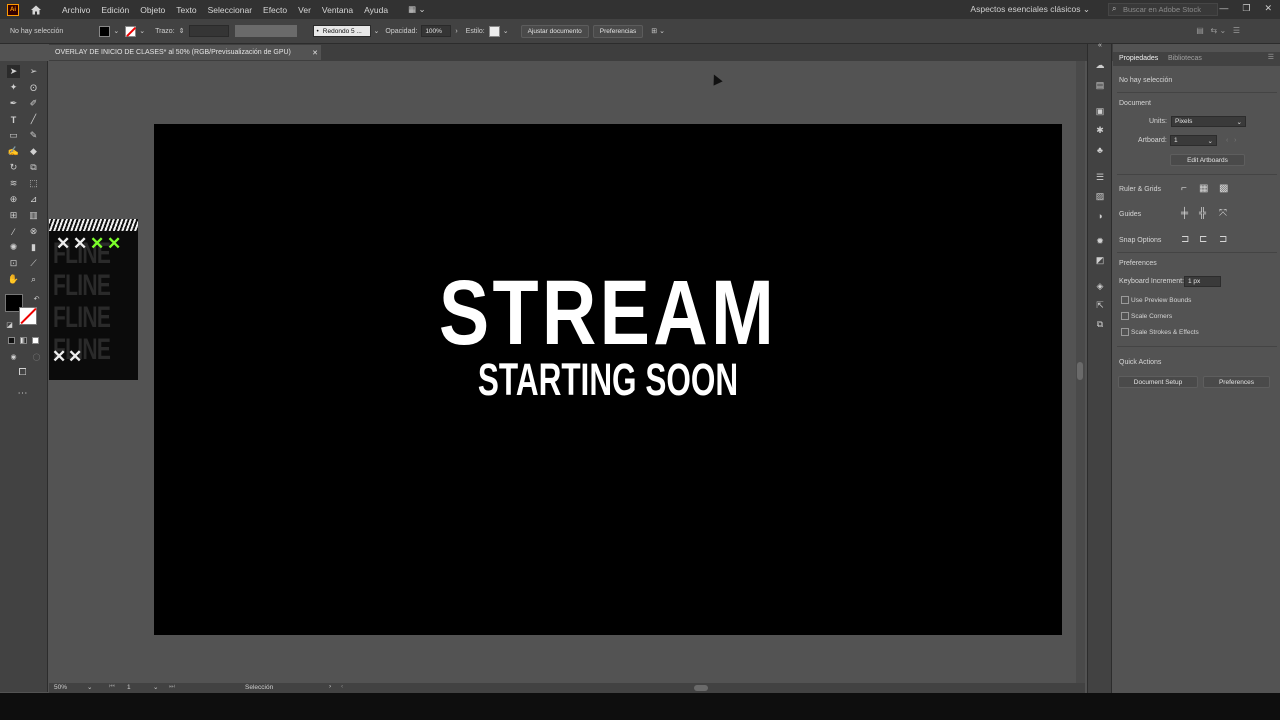 Image resolution: width=1280 pixels, height=720 pixels. Describe the element at coordinates (36, 356) in the screenshot. I see `draw-inside-icon: ◯` at that location.